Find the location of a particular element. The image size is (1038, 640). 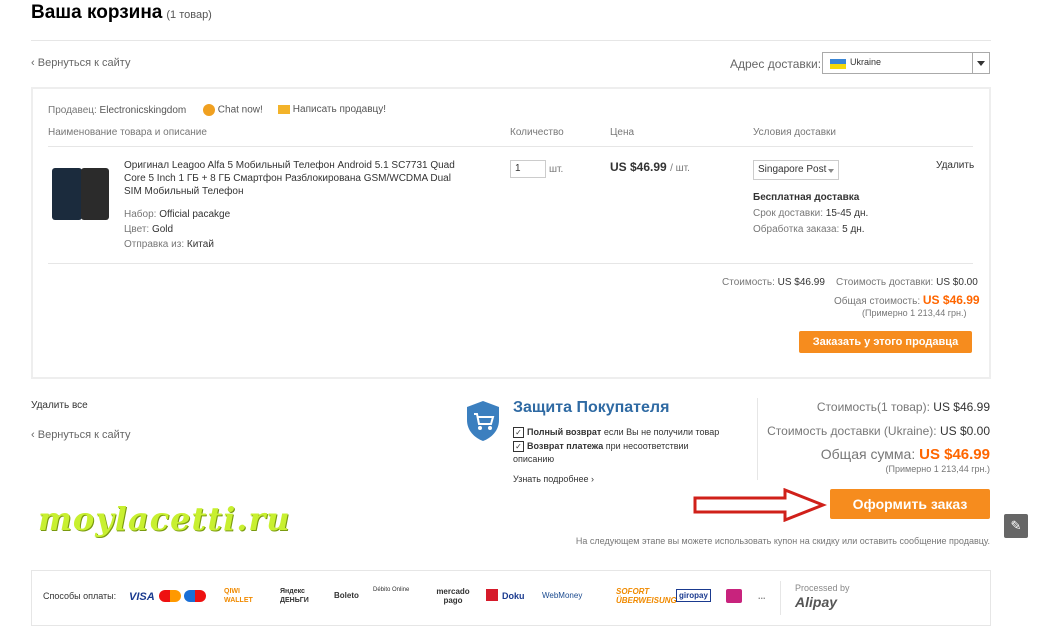

color-label: Цвет: is located at coordinates (137, 229).